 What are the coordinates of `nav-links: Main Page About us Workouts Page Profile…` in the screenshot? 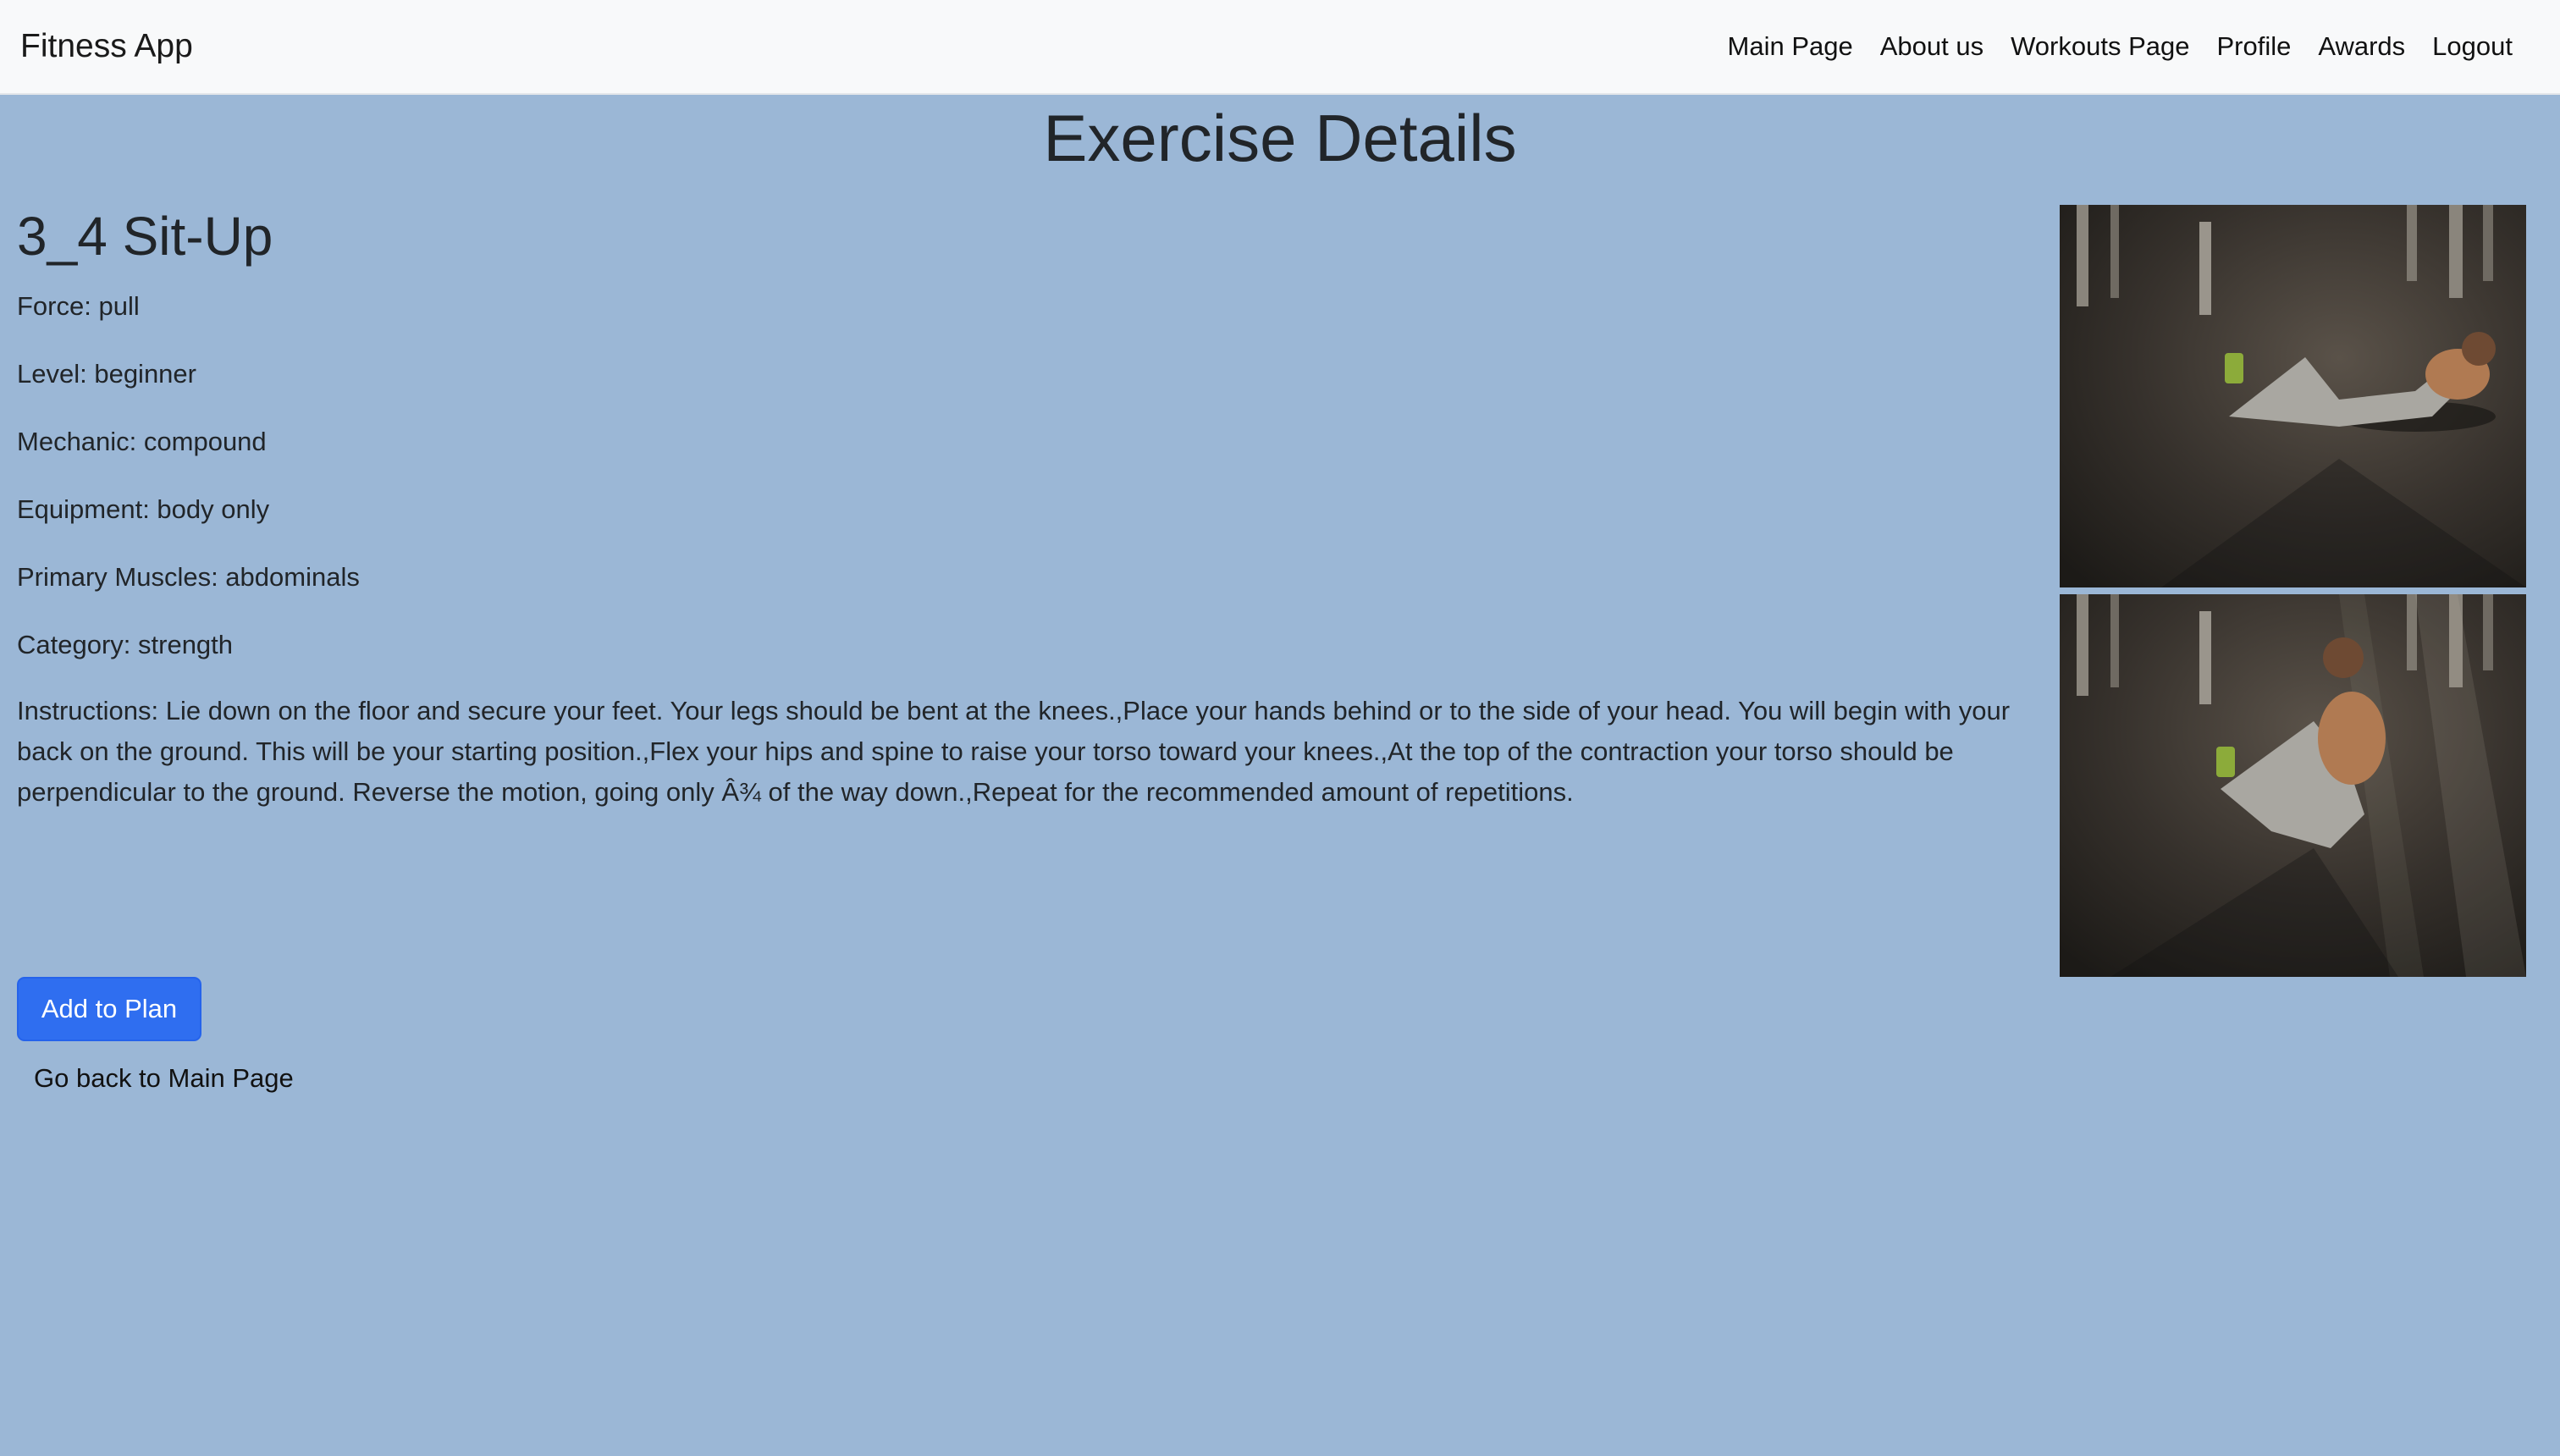 It's located at (2120, 46).